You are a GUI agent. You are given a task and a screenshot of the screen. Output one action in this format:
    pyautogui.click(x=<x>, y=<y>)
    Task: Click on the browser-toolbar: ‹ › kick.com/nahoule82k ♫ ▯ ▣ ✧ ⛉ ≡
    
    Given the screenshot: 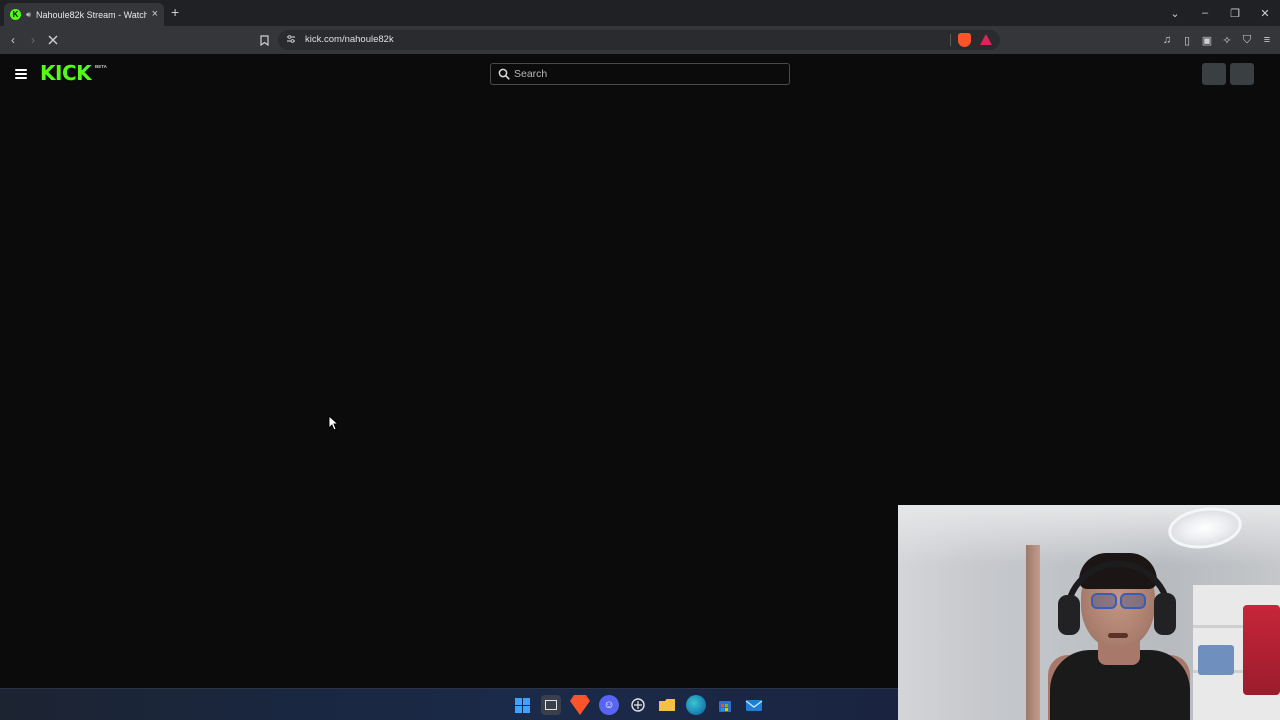 What is the action you would take?
    pyautogui.click(x=640, y=40)
    